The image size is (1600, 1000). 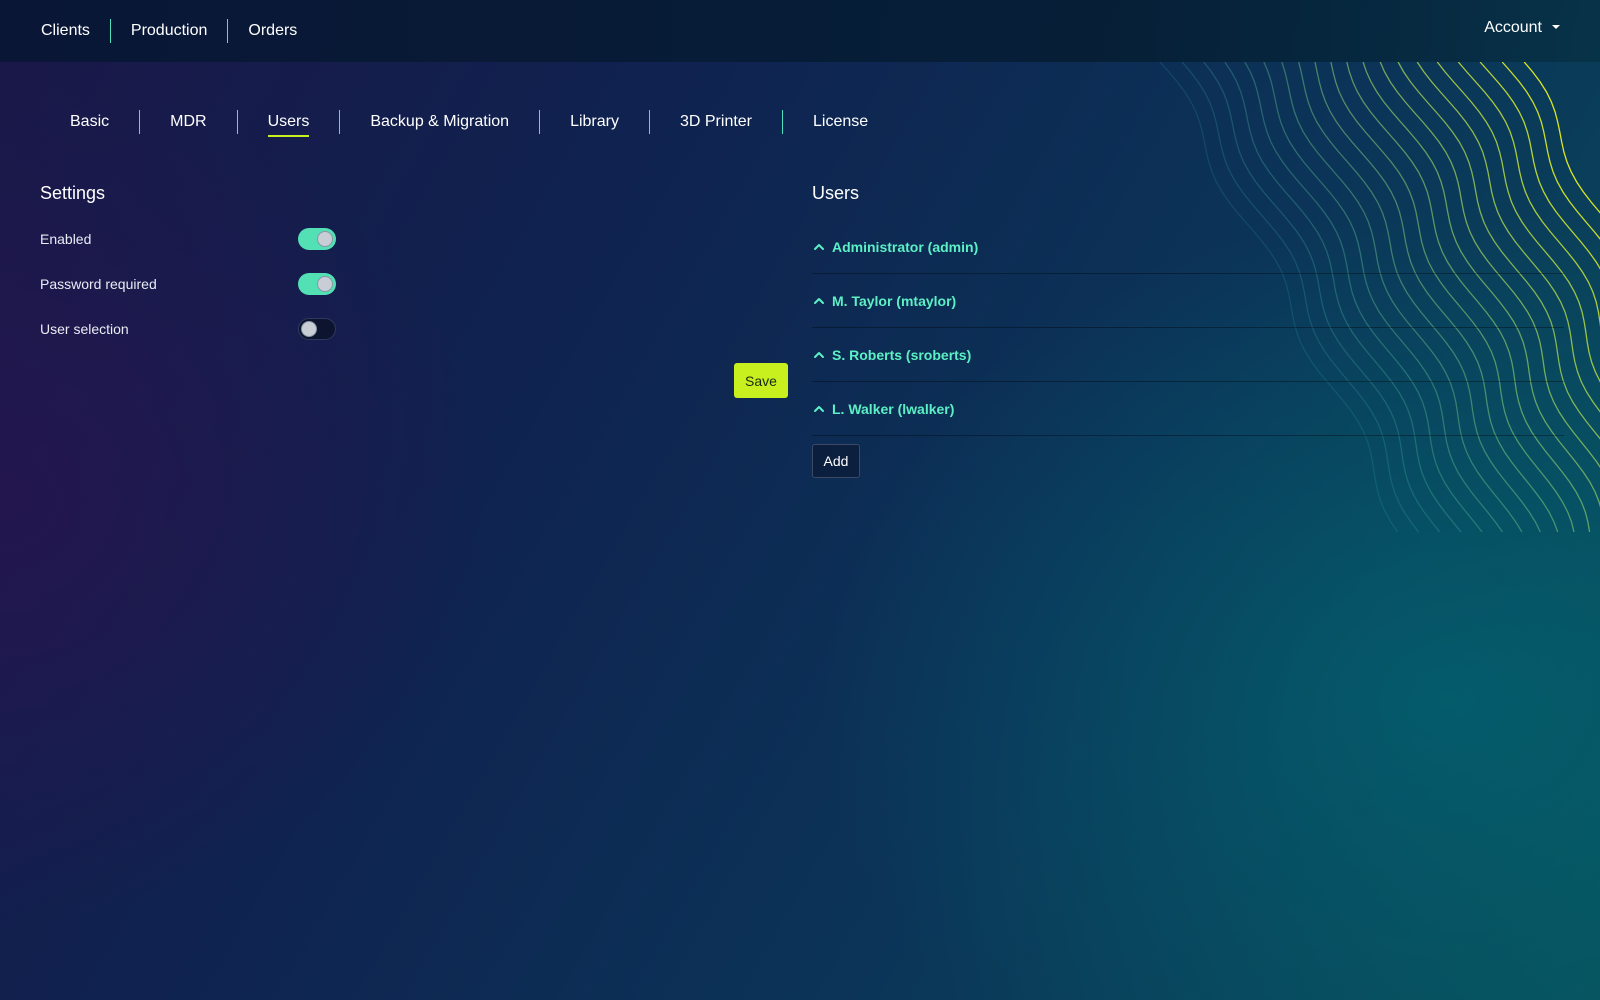 I want to click on account-label: Account, so click(x=1513, y=27).